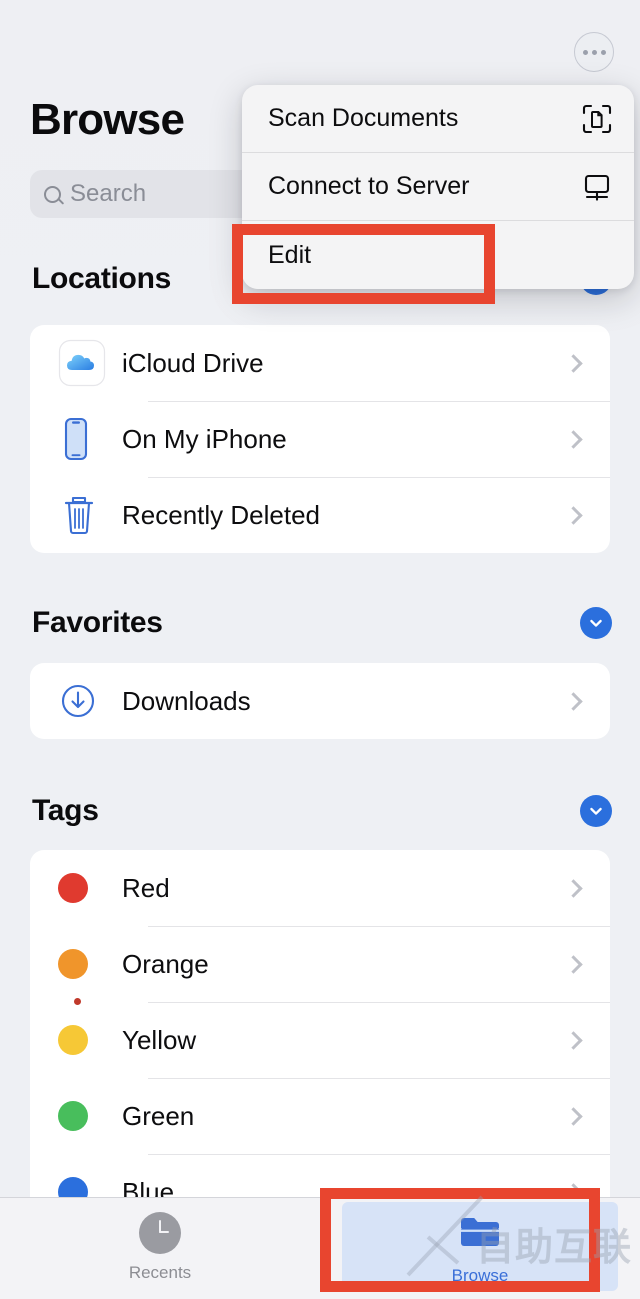 The height and width of the screenshot is (1299, 640). What do you see at coordinates (369, 186) in the screenshot?
I see `menu-item-label: Connect to Server` at bounding box center [369, 186].